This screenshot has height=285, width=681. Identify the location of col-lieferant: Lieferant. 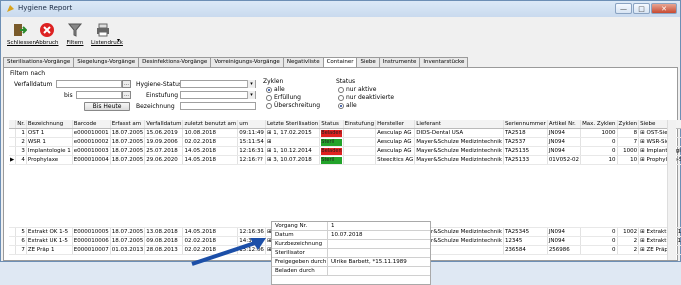
(459, 124).